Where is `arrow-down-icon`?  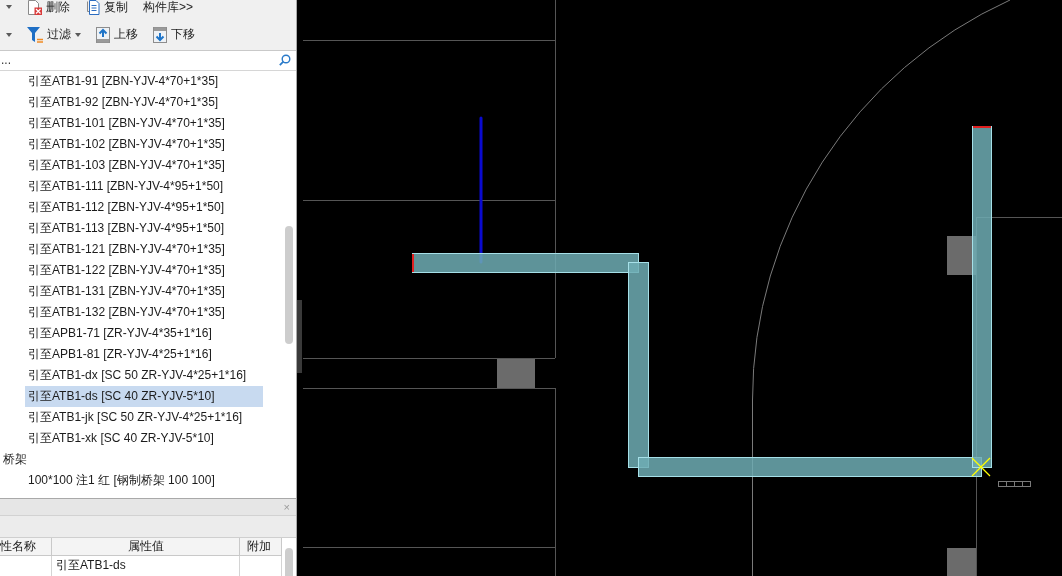
arrow-down-icon is located at coordinates (160, 34).